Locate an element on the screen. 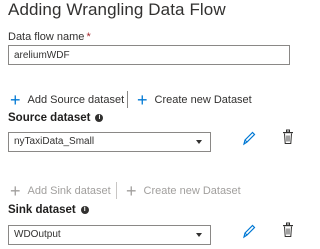 Image resolution: width=320 pixels, height=249 pixels. create-new-sink-dataset-label: Create new Dataset is located at coordinates (192, 191).